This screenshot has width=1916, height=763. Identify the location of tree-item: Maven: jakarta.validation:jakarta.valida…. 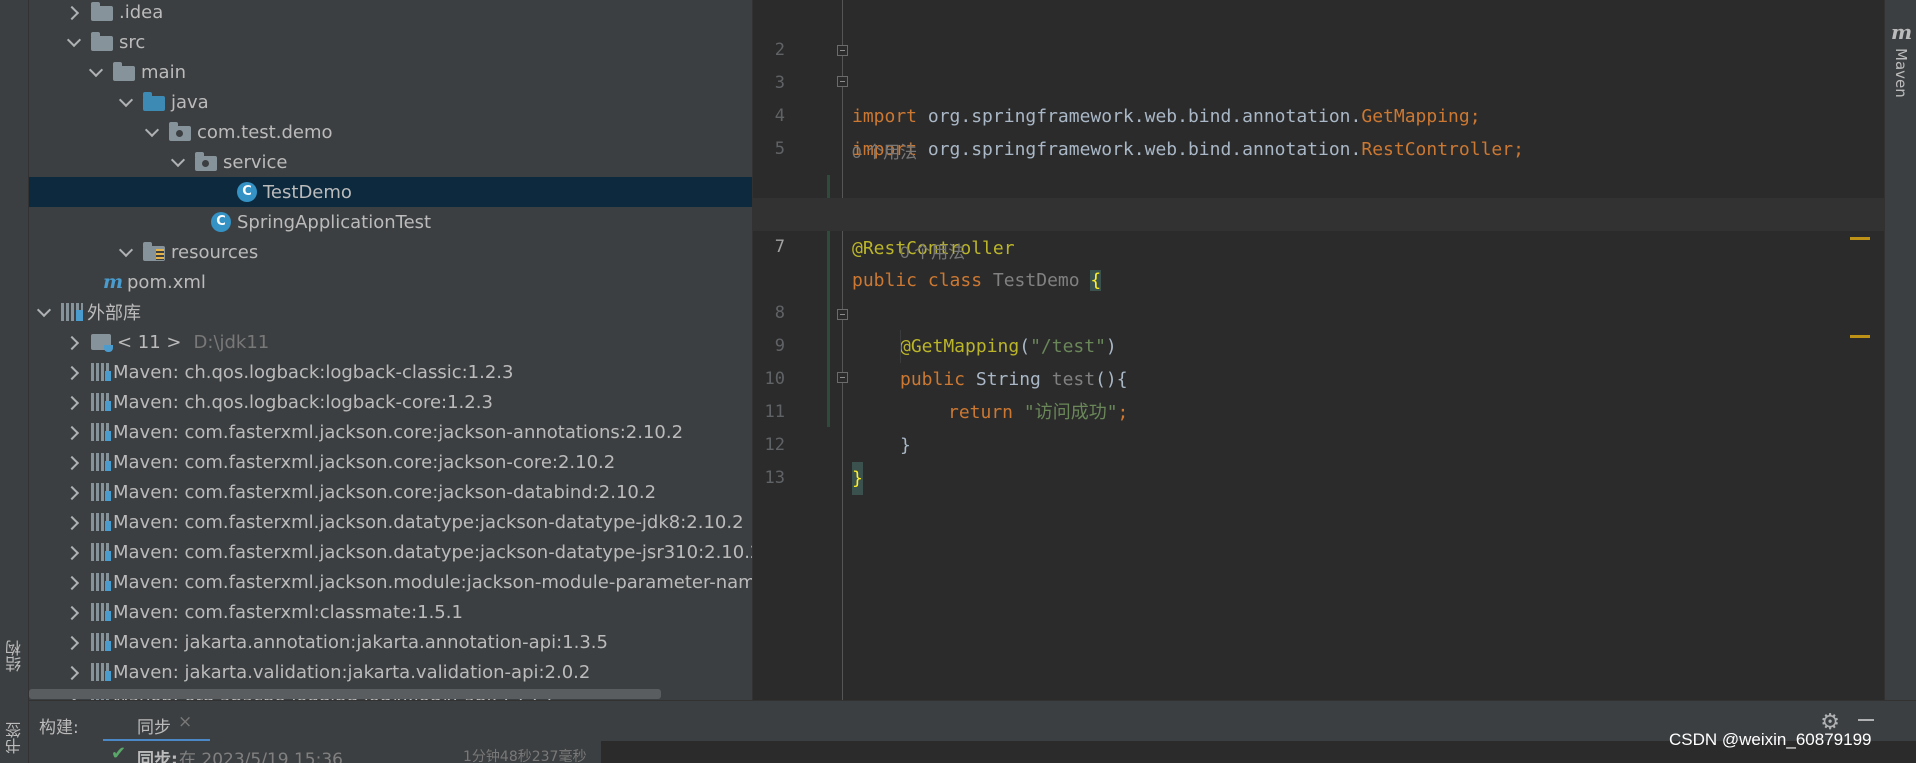
(390, 672).